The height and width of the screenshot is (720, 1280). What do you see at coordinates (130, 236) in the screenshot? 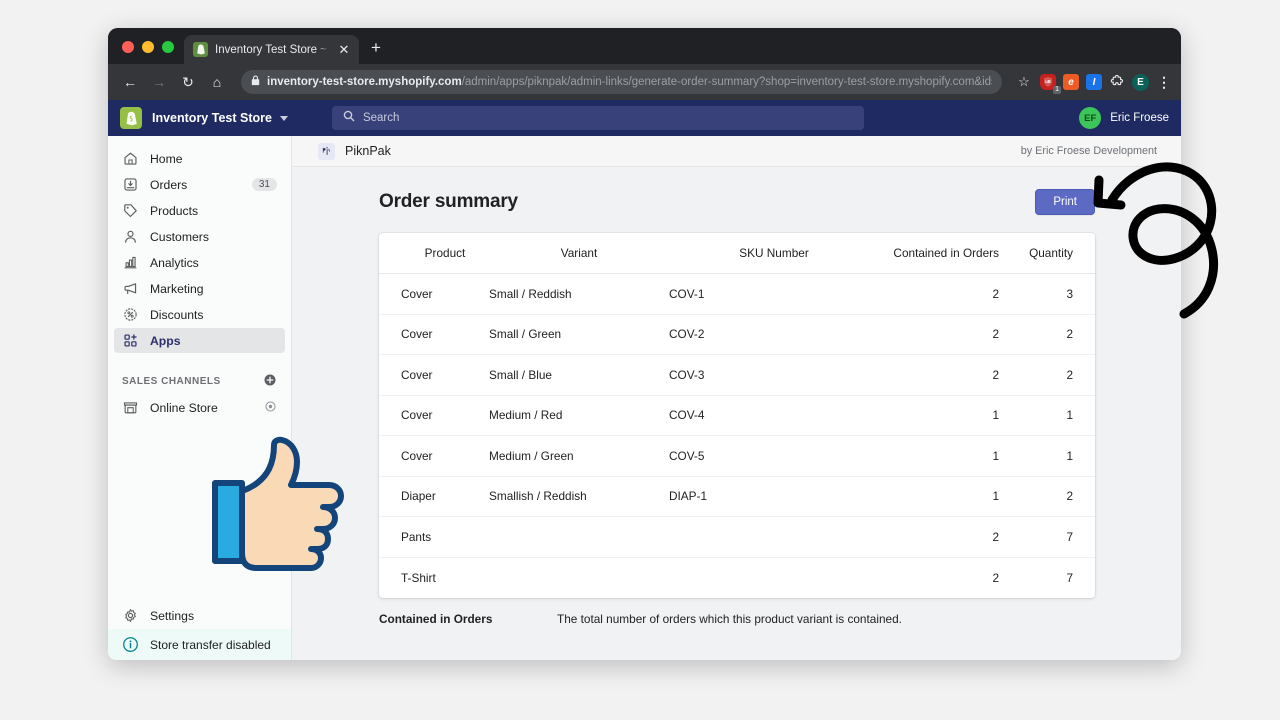
I see `customers-icon` at bounding box center [130, 236].